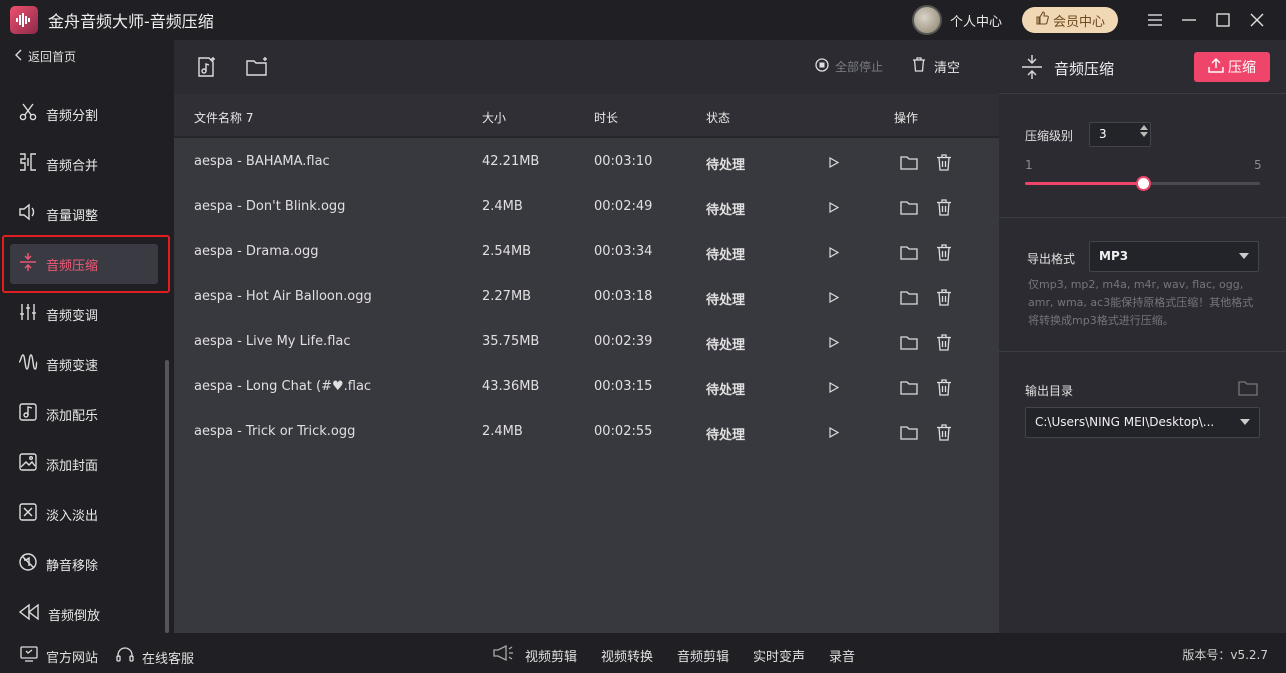 Image resolution: width=1286 pixels, height=673 pixels. Describe the element at coordinates (84, 614) in the screenshot. I see `sidebar-item-reverse: 音频倒放` at that location.